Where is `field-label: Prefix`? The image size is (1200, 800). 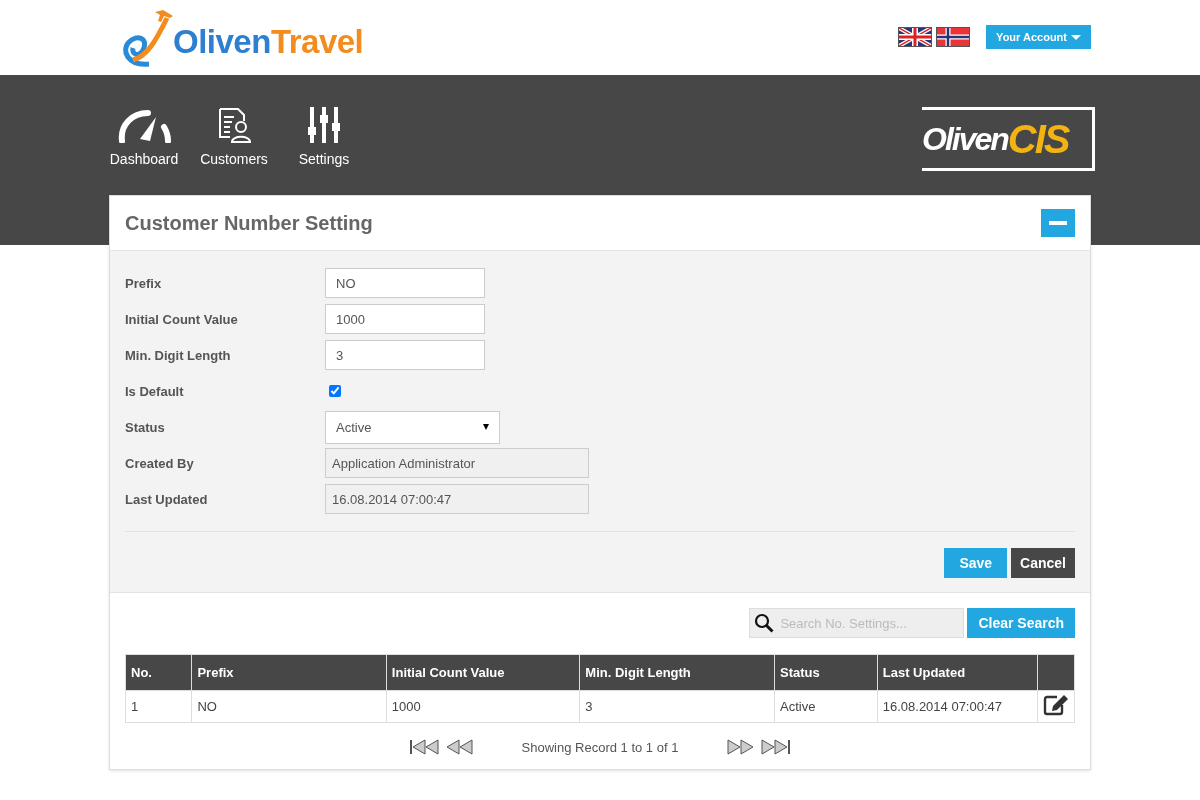 field-label: Prefix is located at coordinates (144, 283).